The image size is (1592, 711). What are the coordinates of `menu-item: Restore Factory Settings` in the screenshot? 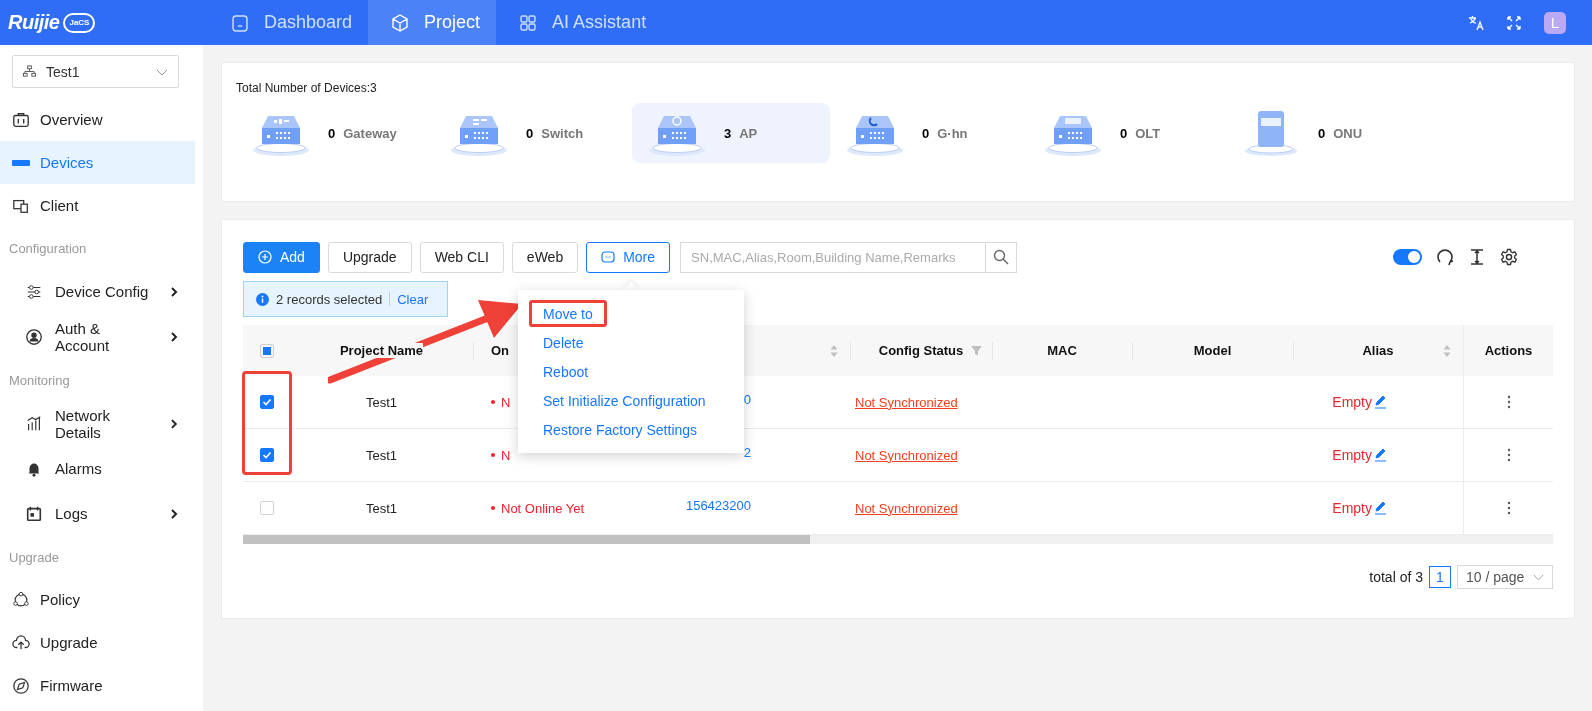 It's located at (620, 429).